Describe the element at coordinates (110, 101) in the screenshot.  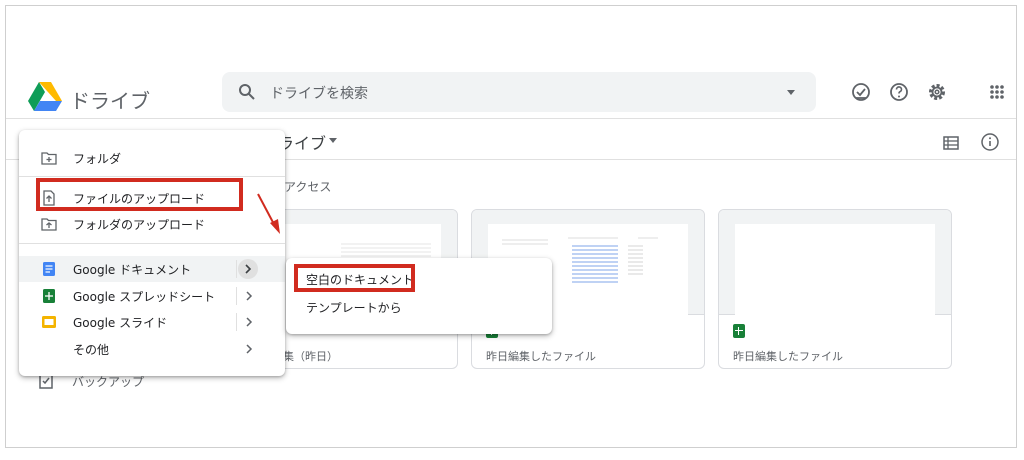
I see `app-title: ドライブ` at that location.